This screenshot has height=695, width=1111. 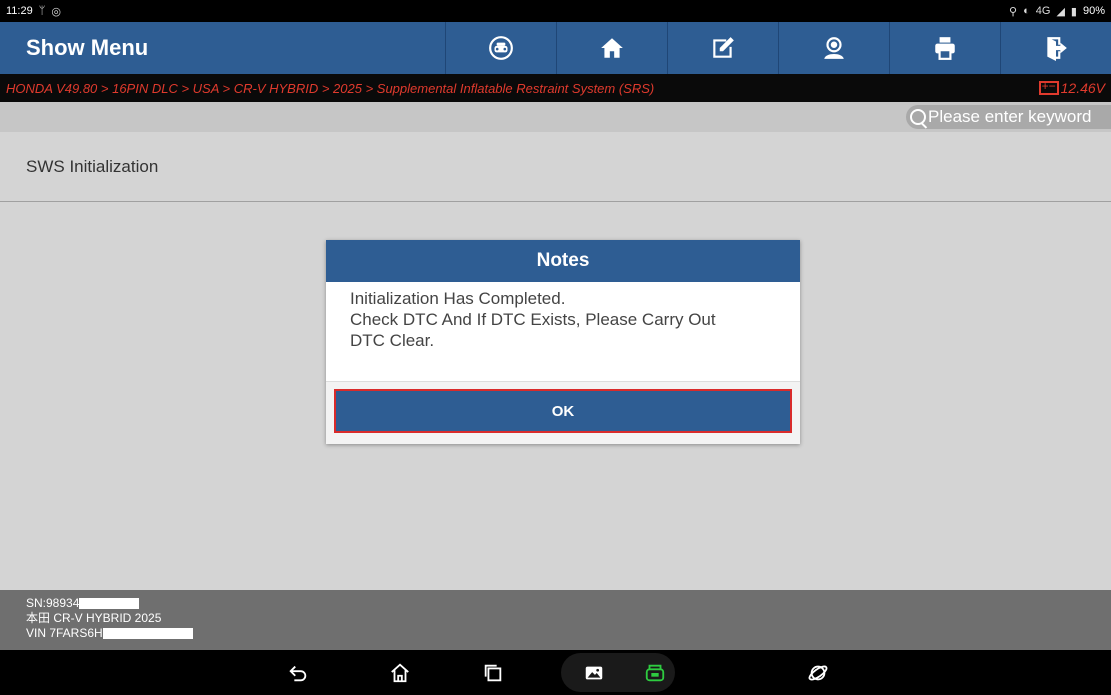 What do you see at coordinates (1093, 11) in the screenshot?
I see `battery-level: 90%` at bounding box center [1093, 11].